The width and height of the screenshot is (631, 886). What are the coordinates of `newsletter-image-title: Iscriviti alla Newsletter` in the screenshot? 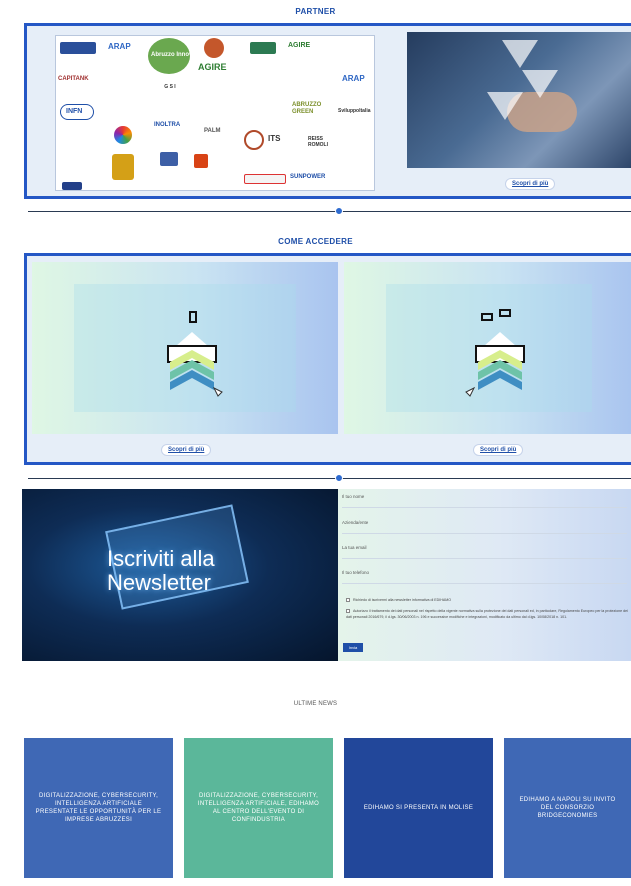 It's located at (161, 570).